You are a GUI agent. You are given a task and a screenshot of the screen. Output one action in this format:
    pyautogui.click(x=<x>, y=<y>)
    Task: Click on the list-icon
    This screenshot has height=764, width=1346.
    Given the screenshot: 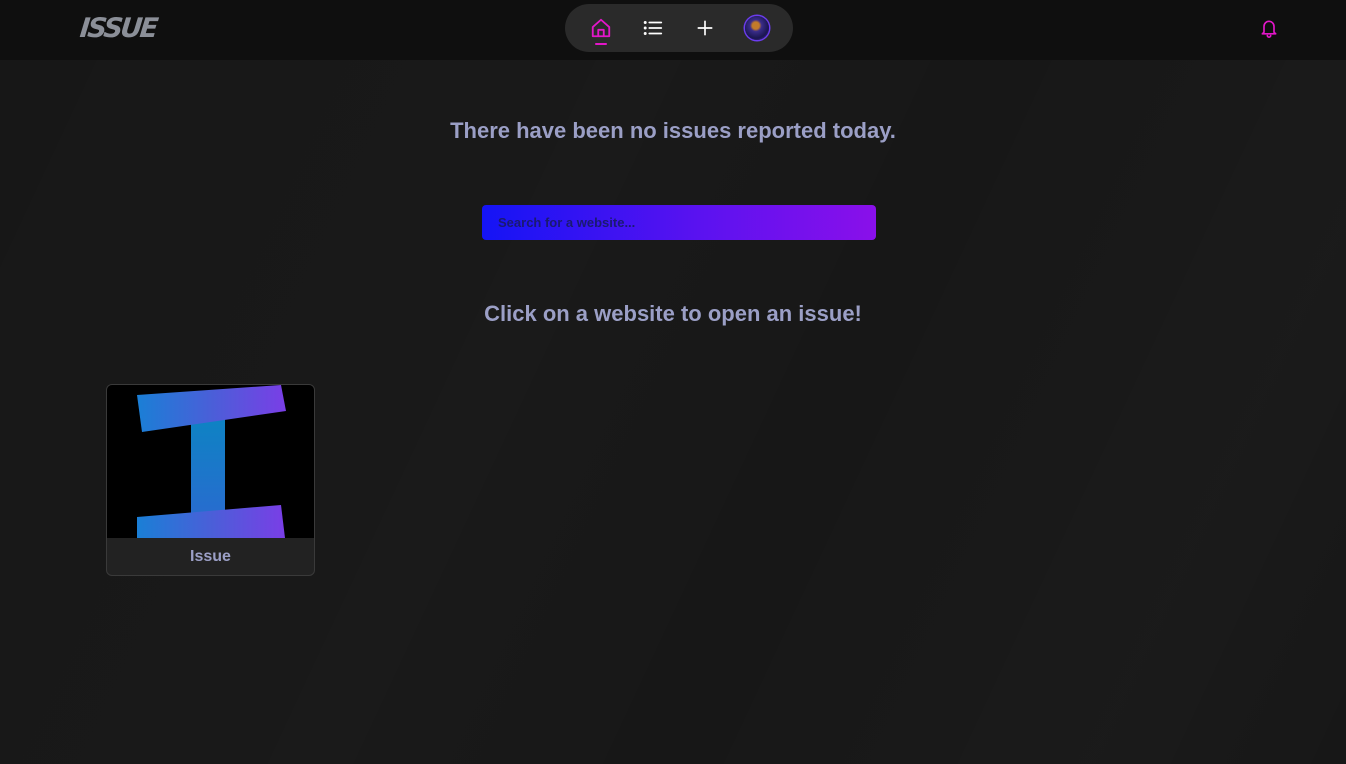 What is the action you would take?
    pyautogui.click(x=653, y=28)
    